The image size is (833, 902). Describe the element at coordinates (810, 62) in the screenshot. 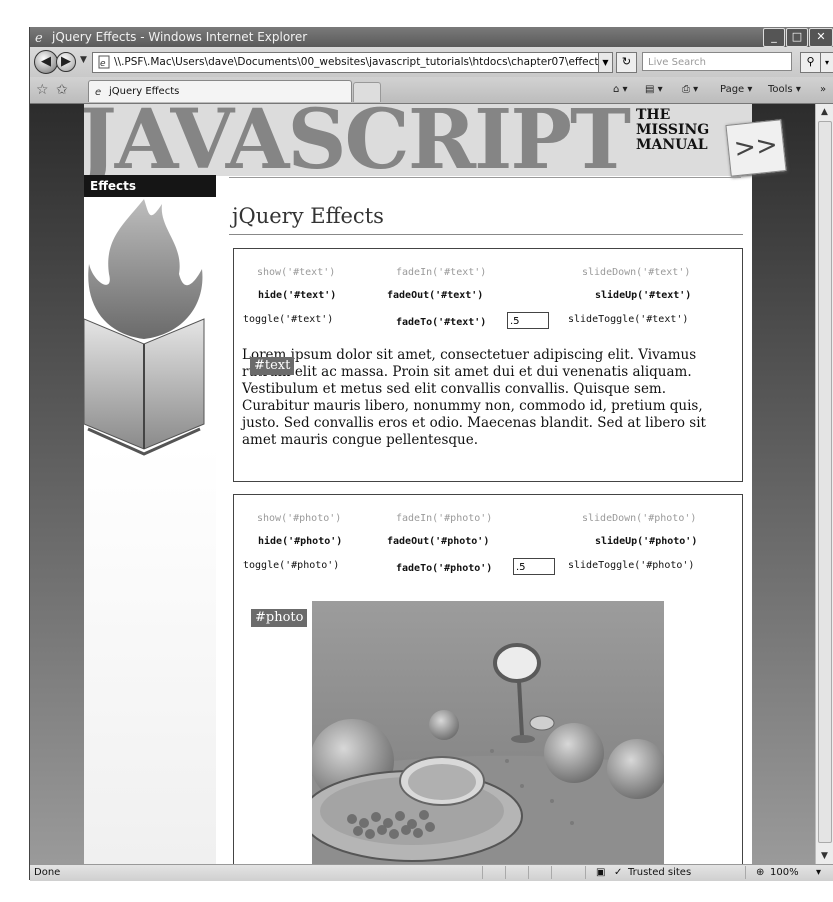

I see `search-icon: ⚲` at that location.